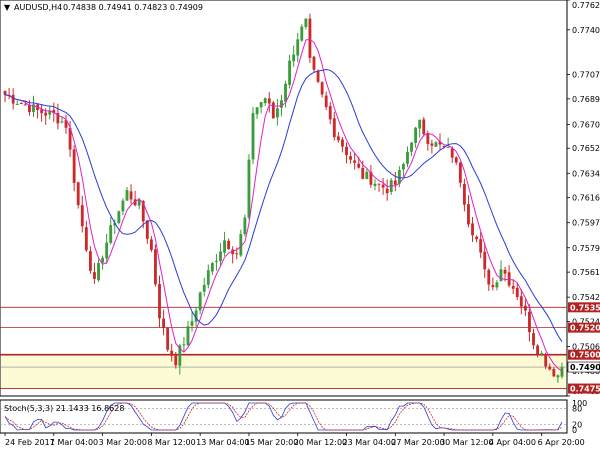 The width and height of the screenshot is (600, 450). I want to click on time-tick-label: 3 Mar 20:00, so click(123, 442).